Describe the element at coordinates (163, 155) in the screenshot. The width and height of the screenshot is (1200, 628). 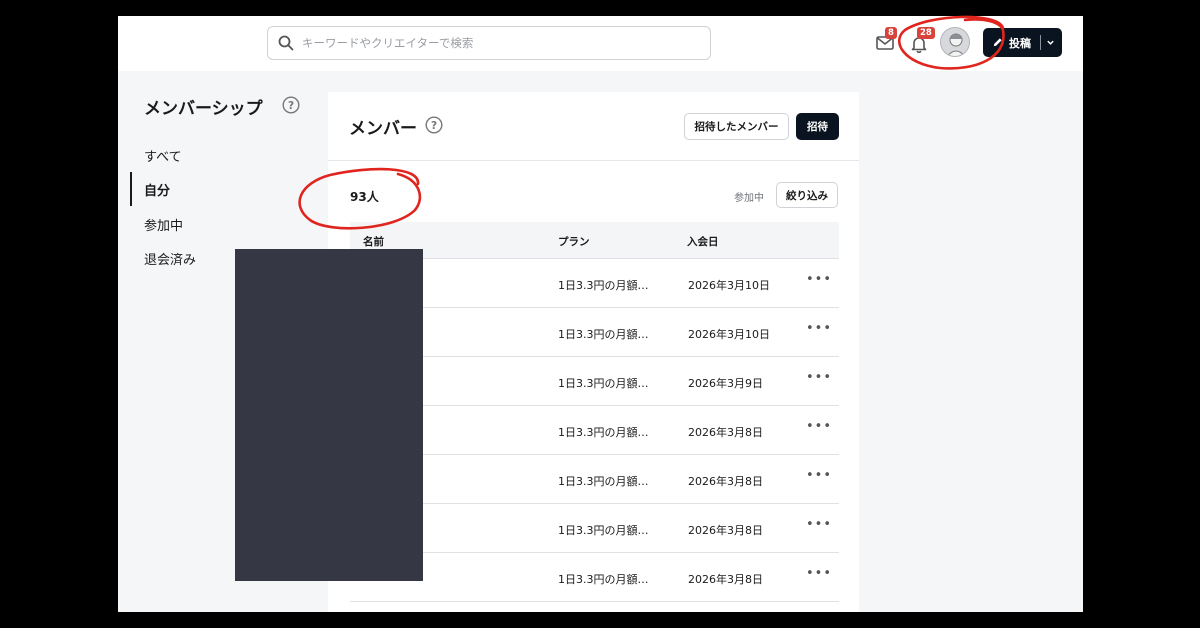
I see `sidebar-item-all: すべて` at that location.